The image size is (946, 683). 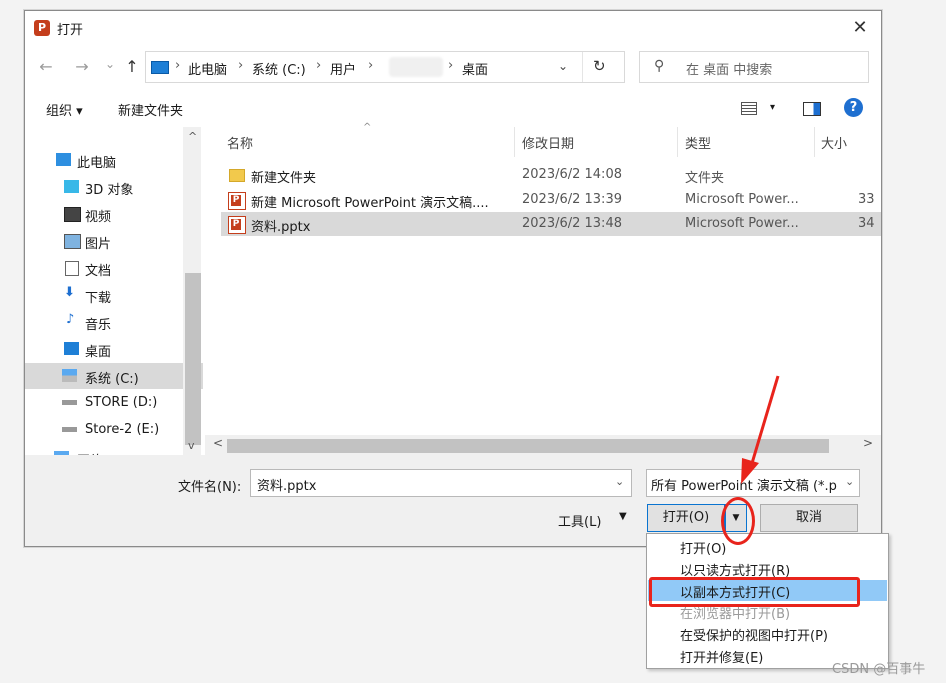 I want to click on watermark: CSDN @百事牛, so click(x=879, y=669).